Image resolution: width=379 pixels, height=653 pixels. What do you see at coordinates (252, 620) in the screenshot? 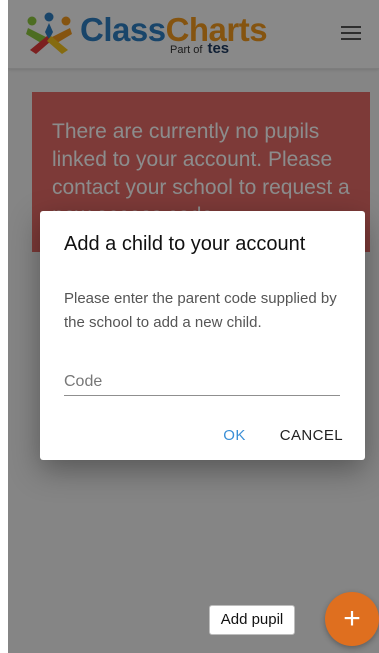
I see `add-pupil-button: Add pupil` at bounding box center [252, 620].